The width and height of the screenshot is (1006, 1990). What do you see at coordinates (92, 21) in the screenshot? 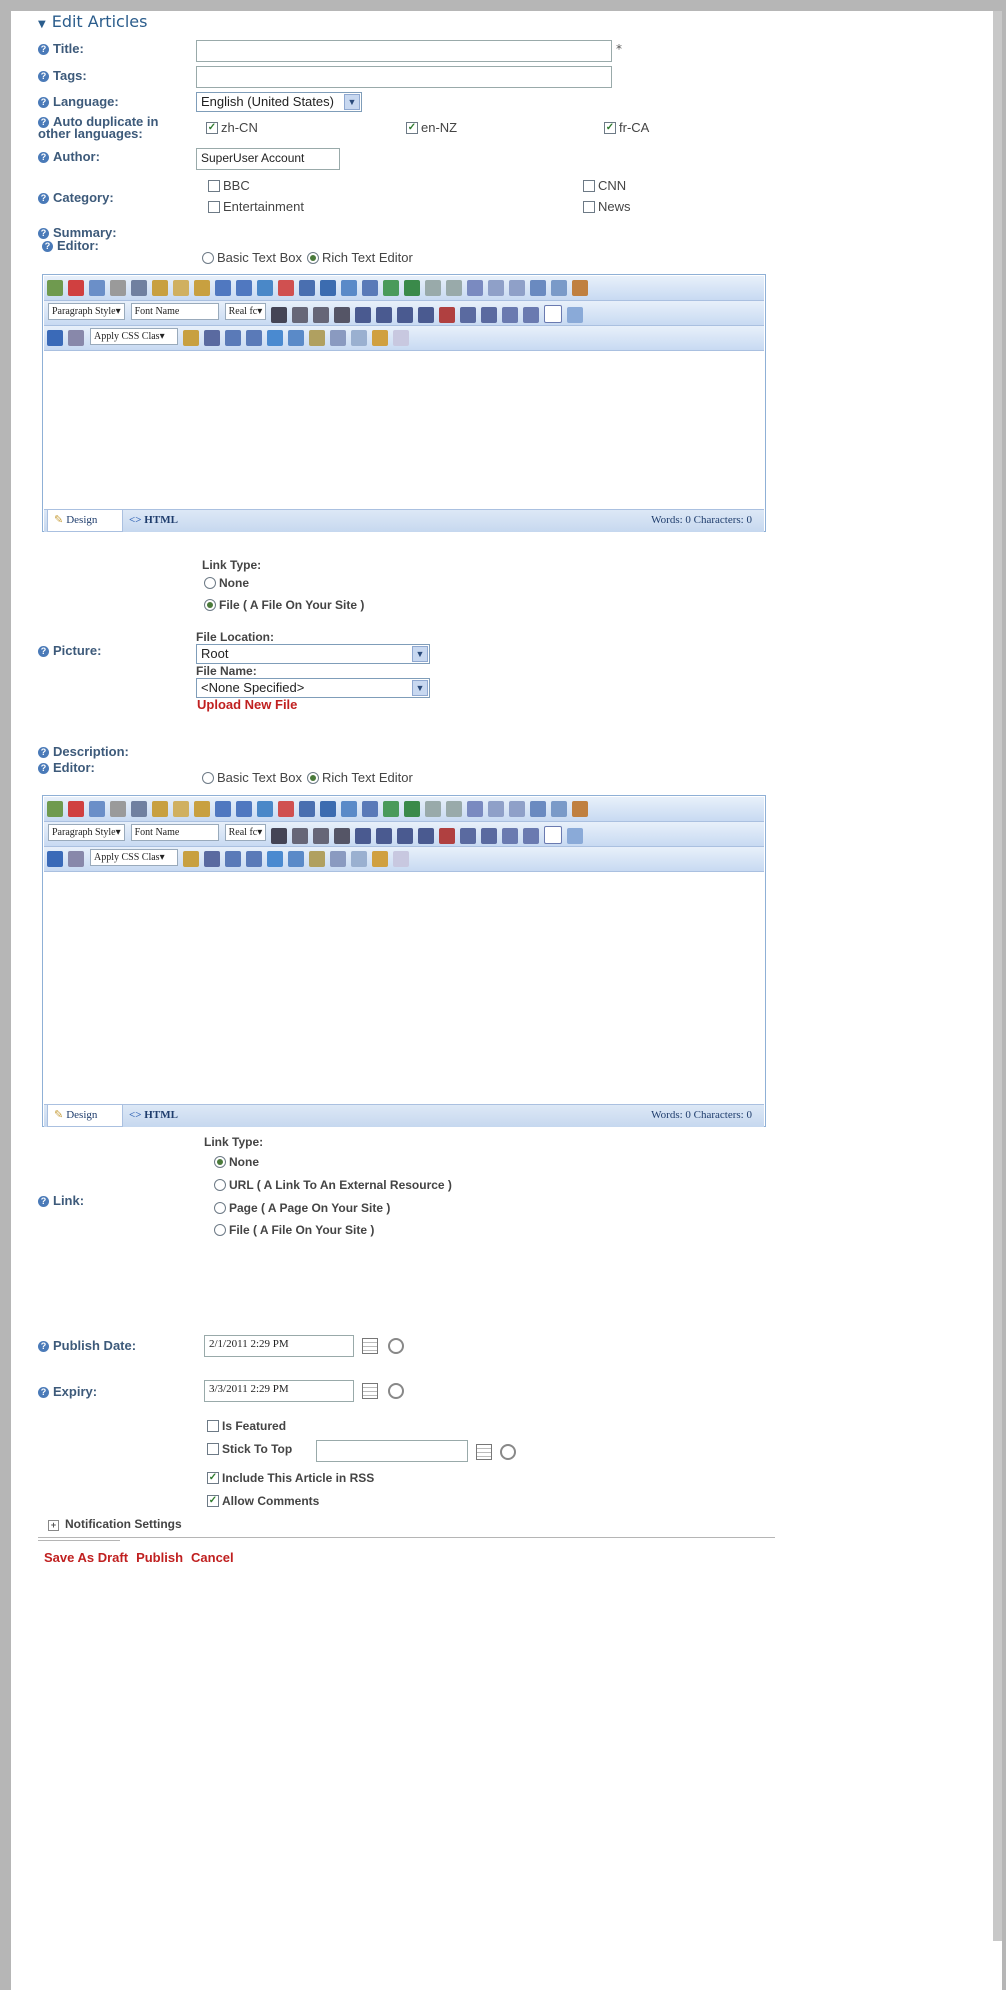
I see `section-header: ▼ Edit Articles` at bounding box center [92, 21].